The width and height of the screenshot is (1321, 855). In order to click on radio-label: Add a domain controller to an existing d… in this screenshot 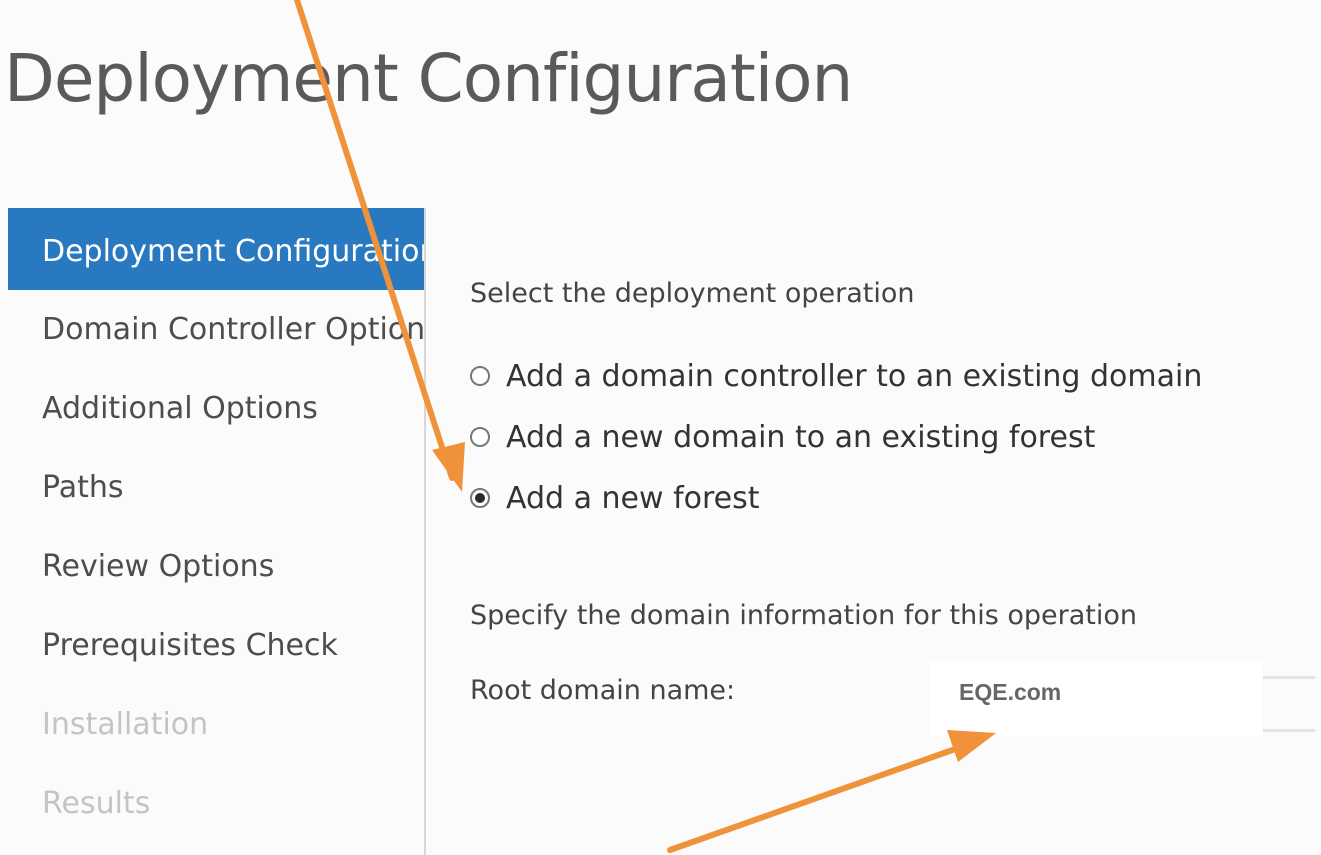, I will do `click(854, 376)`.